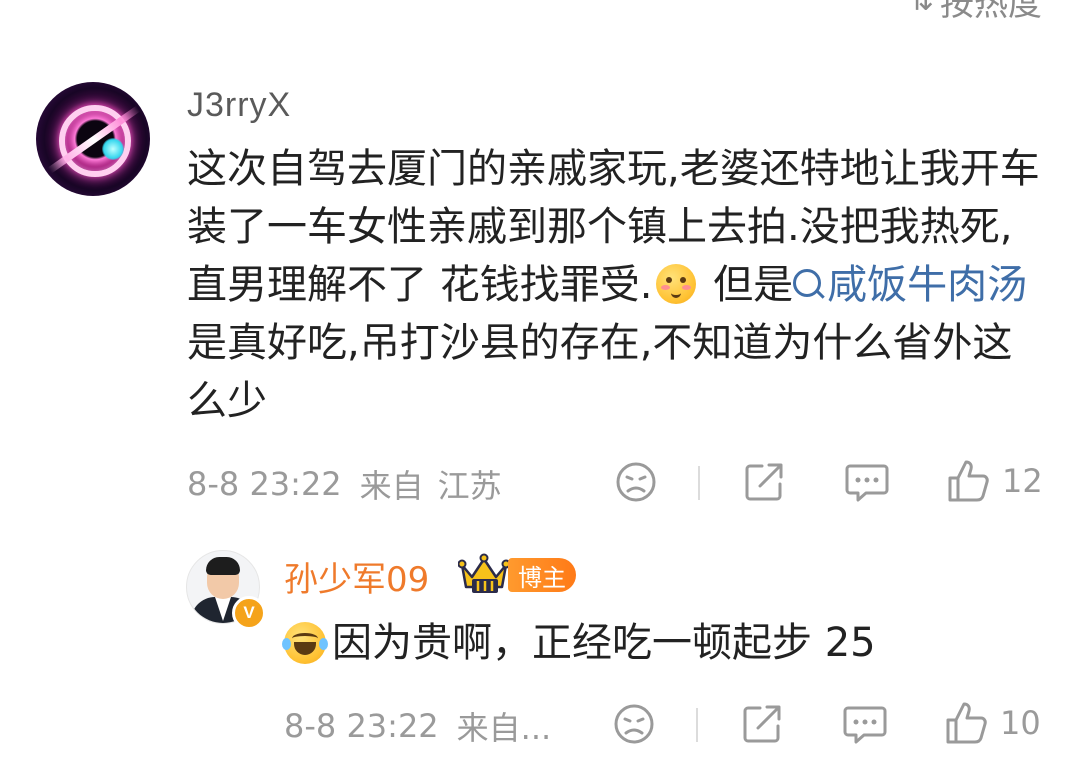 The width and height of the screenshot is (1080, 770). I want to click on comment-text-part3: 是真好吃,吊打沙县的存在,不知道为什么省外这么少, so click(600, 372).